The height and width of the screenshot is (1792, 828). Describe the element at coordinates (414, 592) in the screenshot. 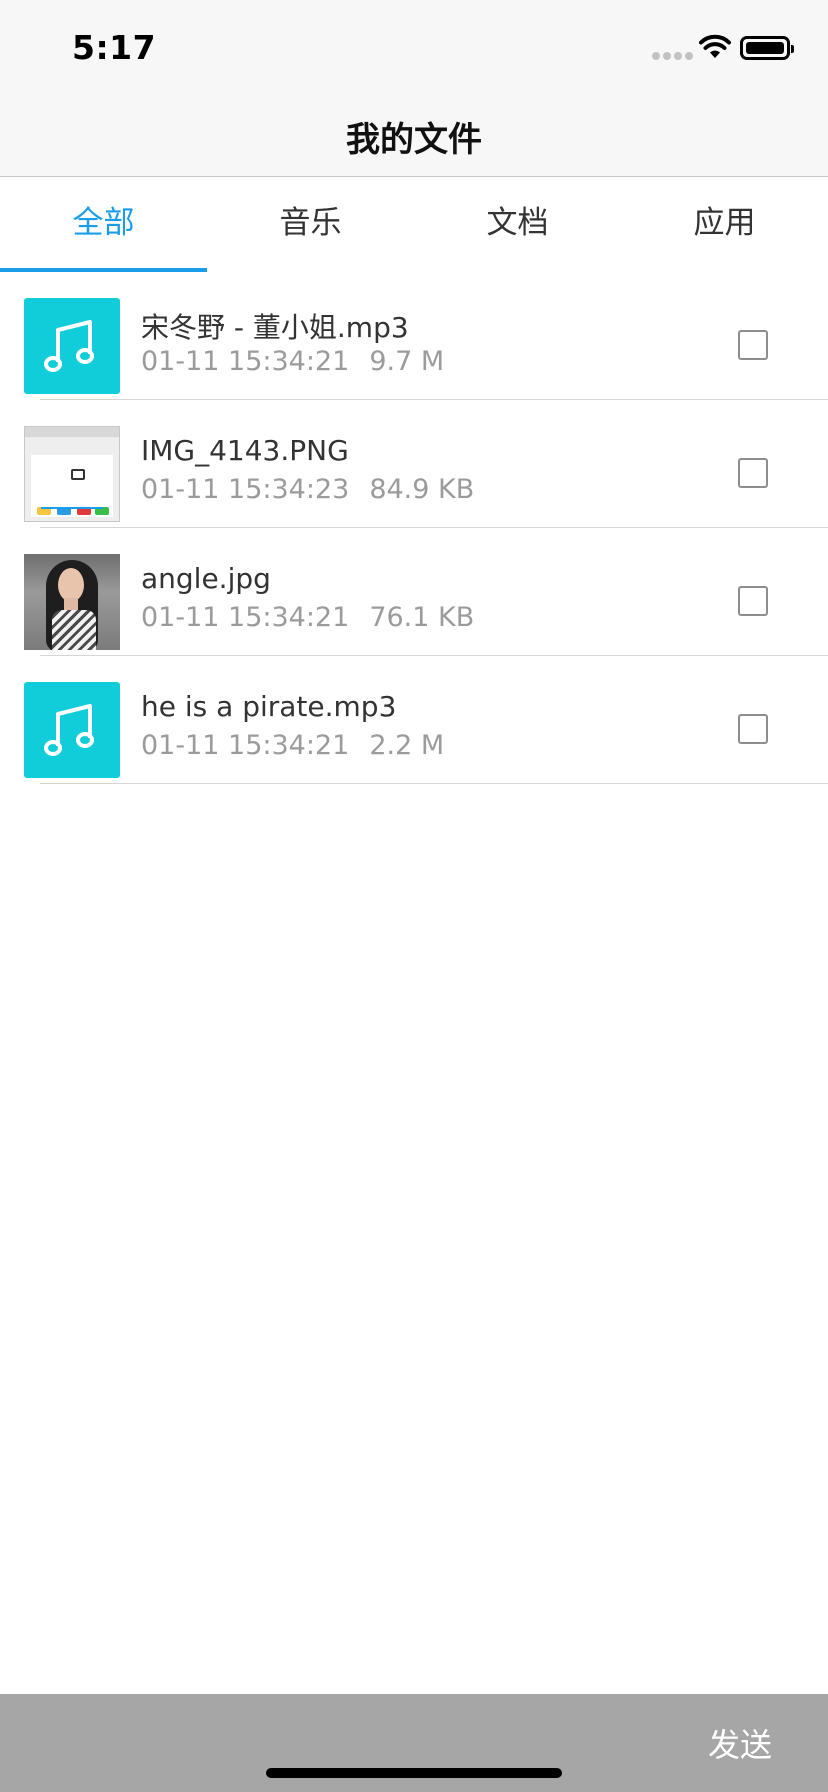

I see `file-row: angle.jpg 01-11 15:34:21 76.1 KB` at that location.